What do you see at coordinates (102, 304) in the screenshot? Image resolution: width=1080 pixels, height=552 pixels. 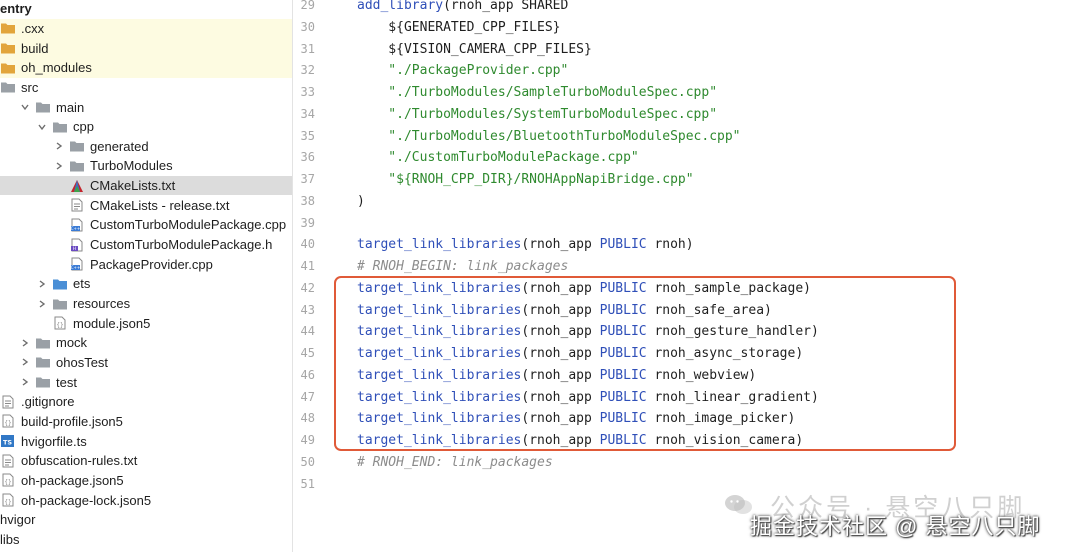 I see `tree-item-label: resources` at bounding box center [102, 304].